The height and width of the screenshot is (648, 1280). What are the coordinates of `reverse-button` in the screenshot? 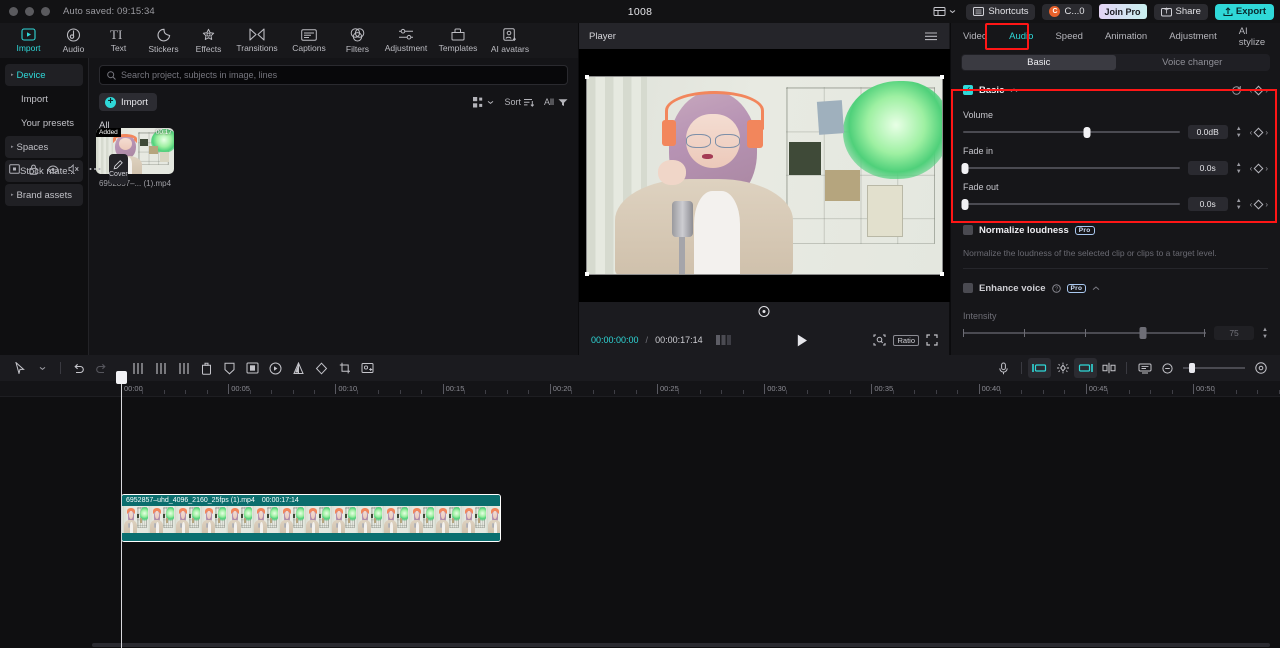 It's located at (321, 368).